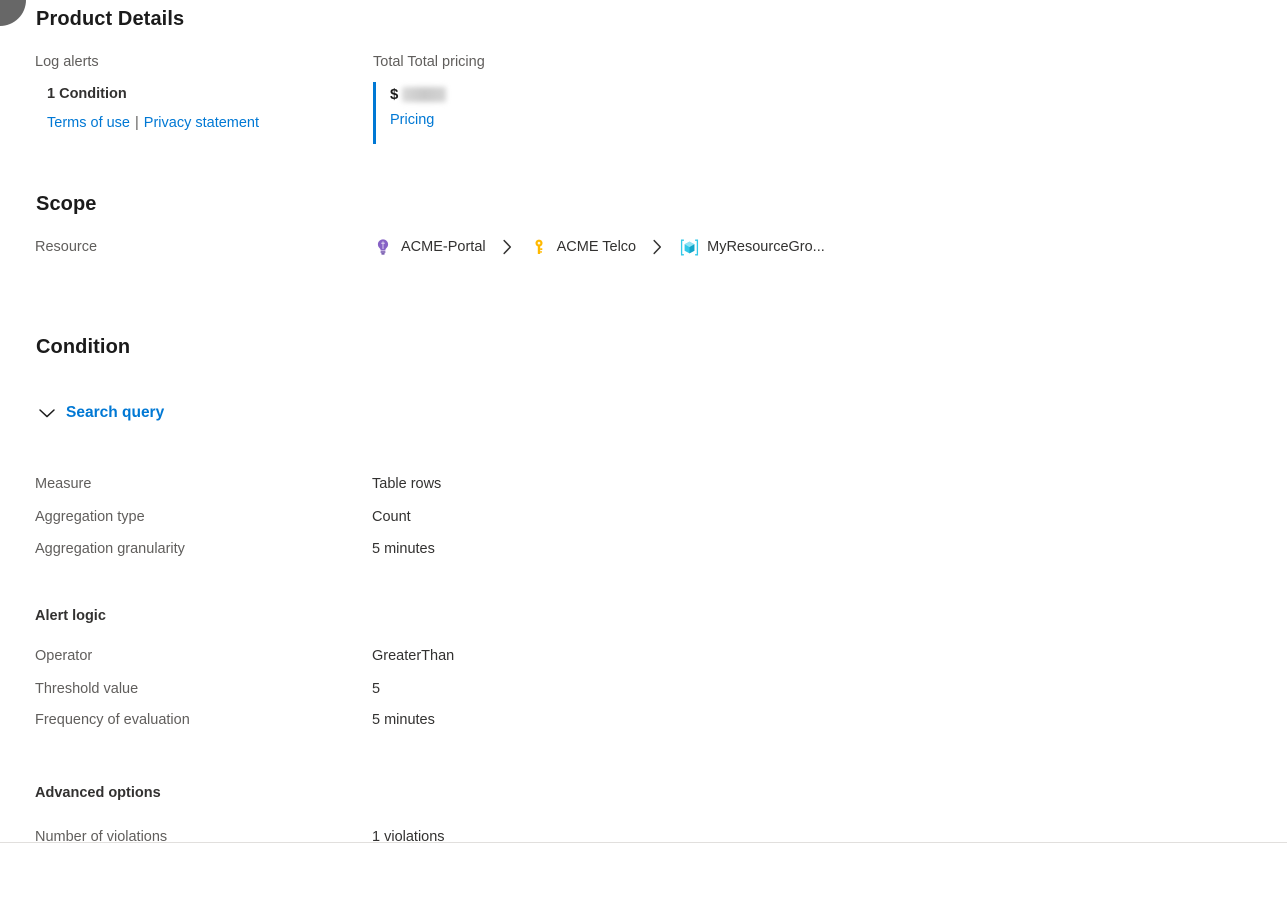  Describe the element at coordinates (418, 120) in the screenshot. I see `pricing-link: Pricing` at that location.